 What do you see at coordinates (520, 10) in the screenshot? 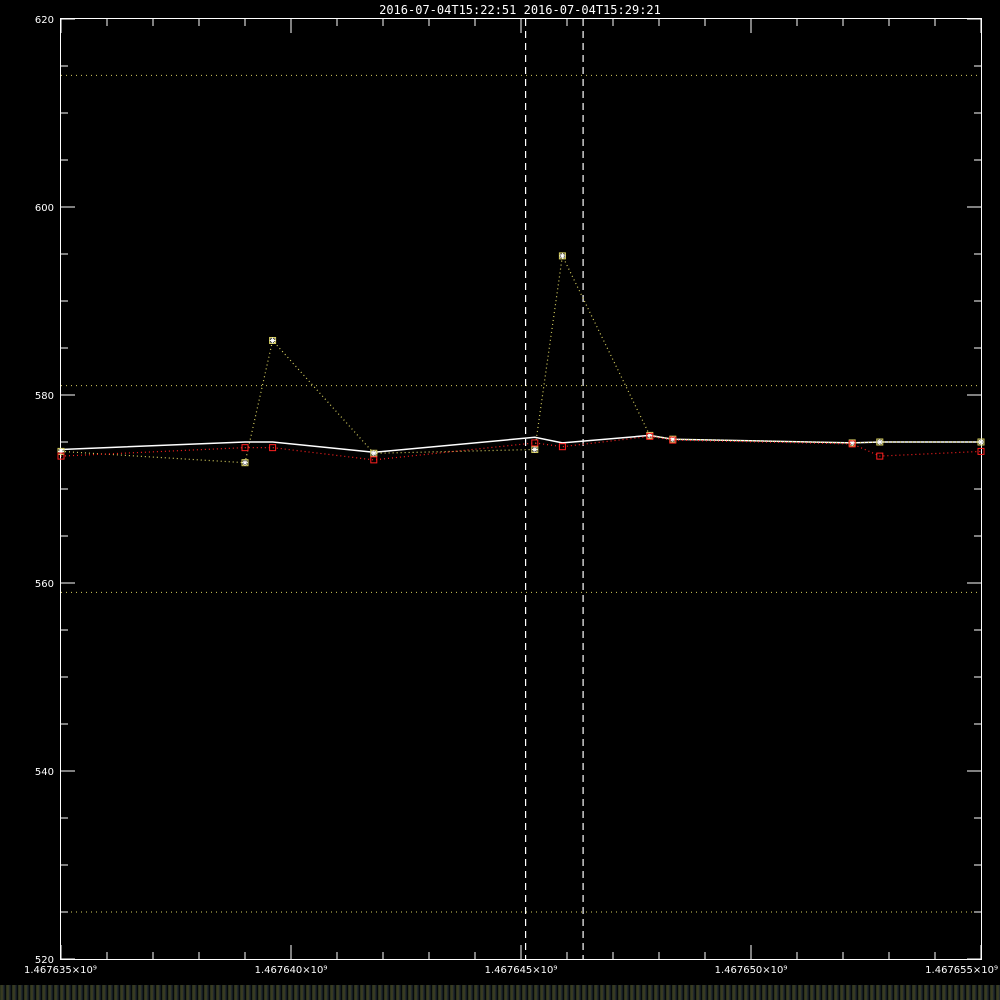
I see `chart-title: 2016-07-04T15:22:51 2016-07-04T15:29:21` at bounding box center [520, 10].